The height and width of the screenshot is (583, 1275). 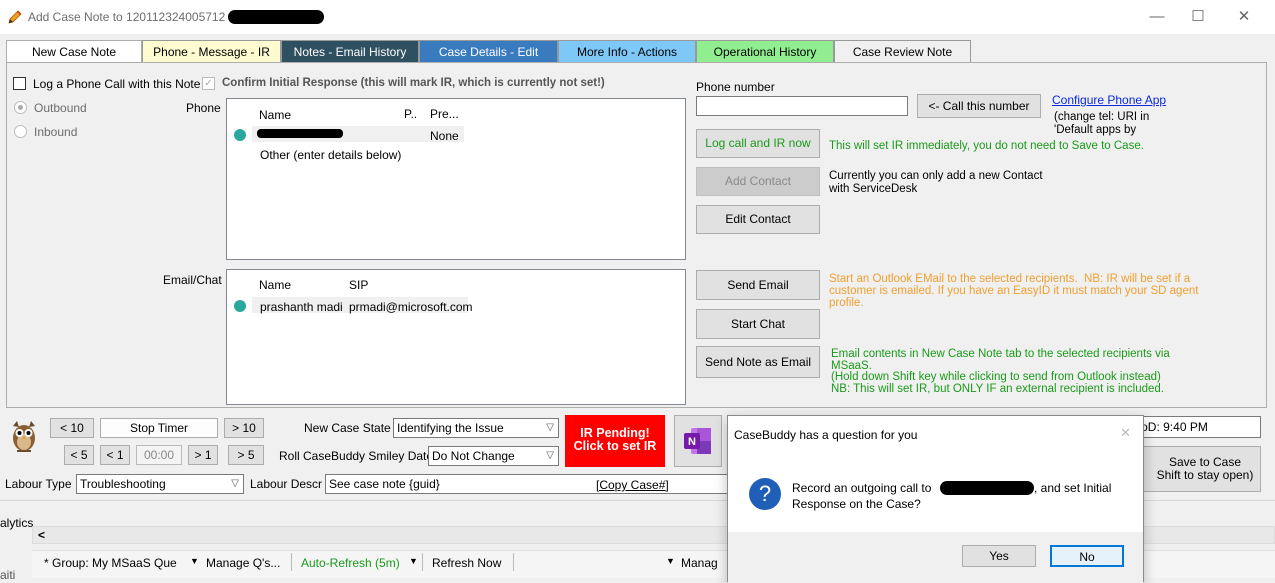 I want to click on roll-smiley-select: Do Not Change ▽, so click(x=493, y=456).